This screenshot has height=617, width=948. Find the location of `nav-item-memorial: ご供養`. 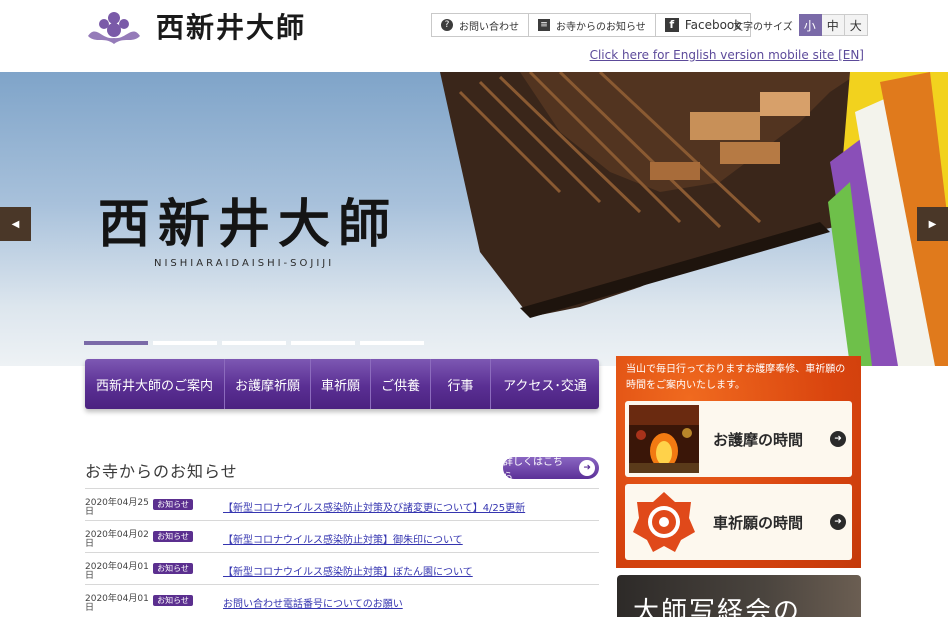

nav-item-memorial: ご供養 is located at coordinates (401, 384).